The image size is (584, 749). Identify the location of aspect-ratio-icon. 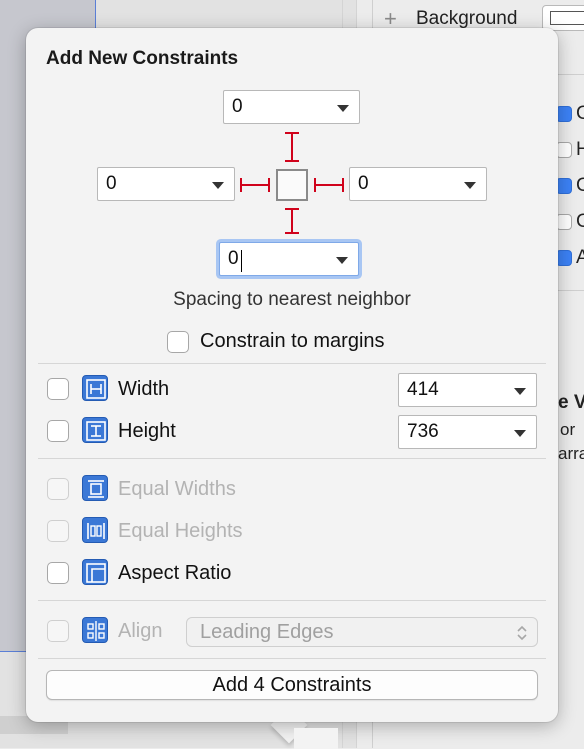
(95, 572).